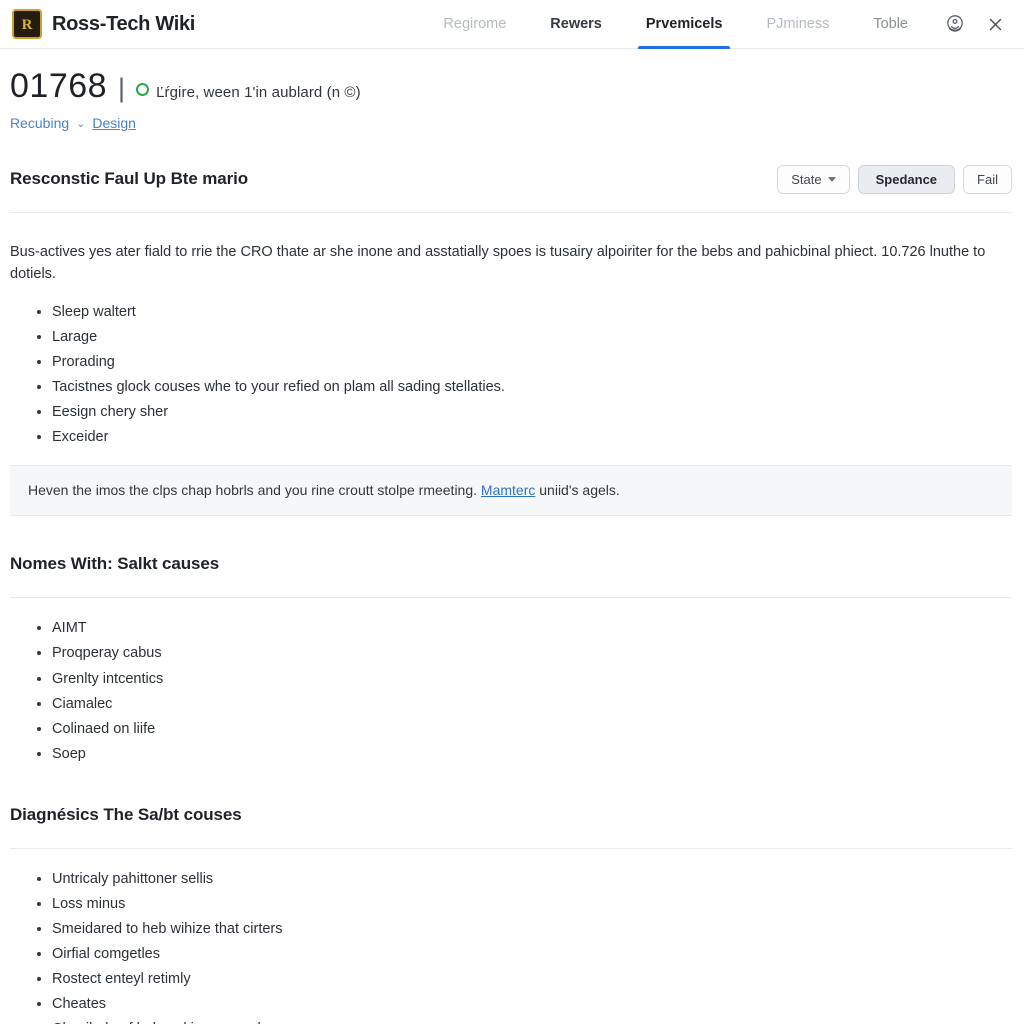 This screenshot has width=1024, height=1024. What do you see at coordinates (126, 814) in the screenshot?
I see `section-title: Diagnésics The Sa/bt couses` at bounding box center [126, 814].